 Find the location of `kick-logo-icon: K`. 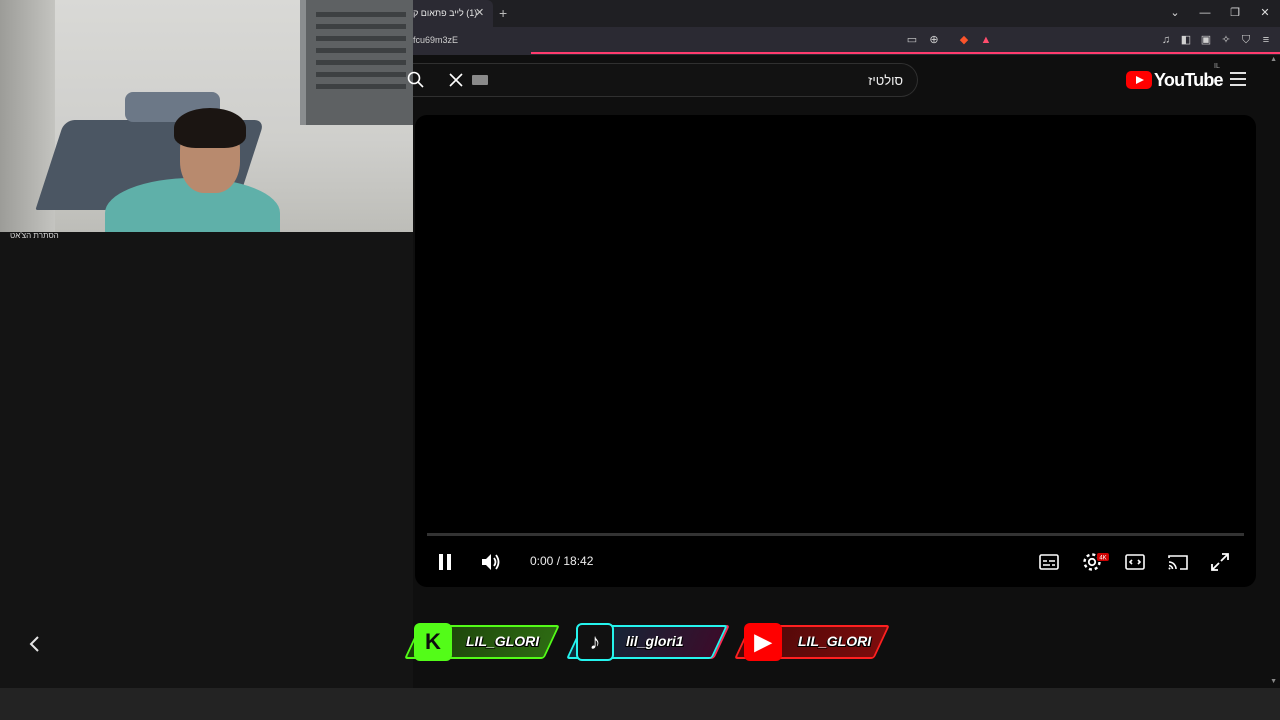

kick-logo-icon: K is located at coordinates (433, 642).